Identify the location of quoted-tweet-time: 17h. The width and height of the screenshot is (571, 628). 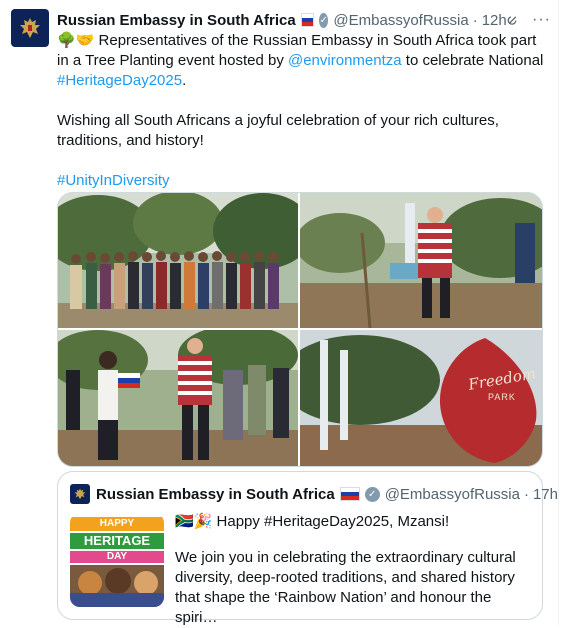
(545, 494).